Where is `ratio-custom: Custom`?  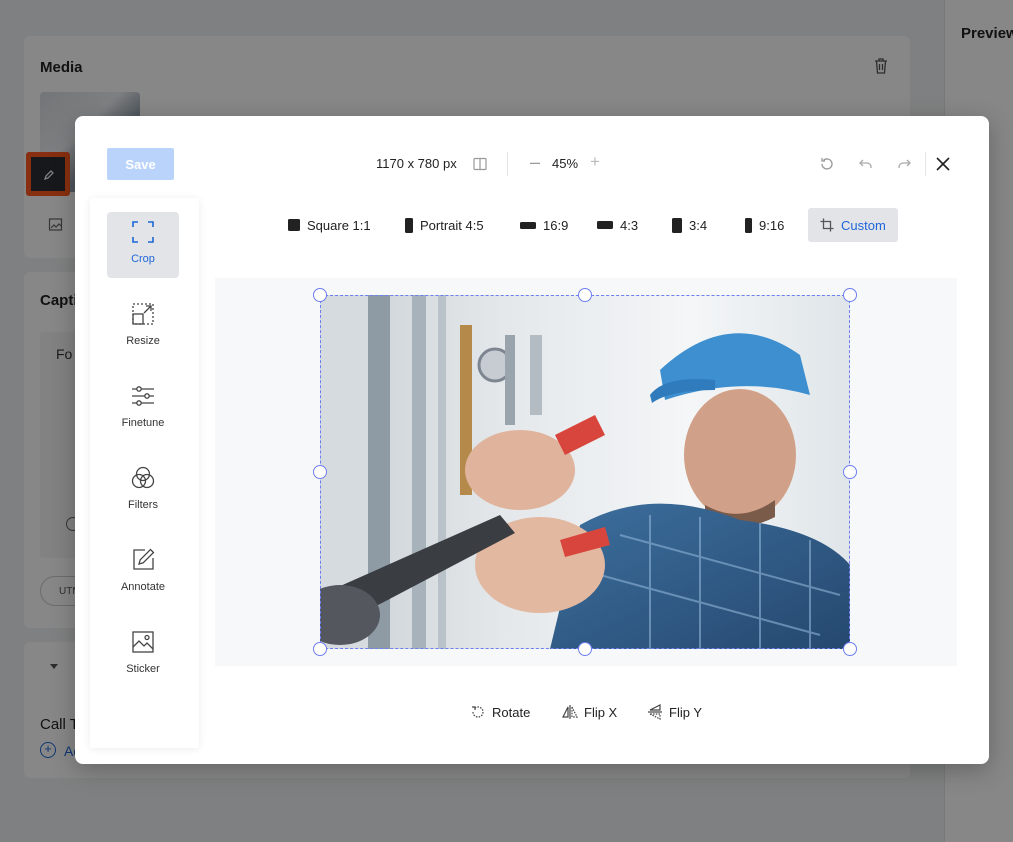
ratio-custom: Custom is located at coordinates (853, 225).